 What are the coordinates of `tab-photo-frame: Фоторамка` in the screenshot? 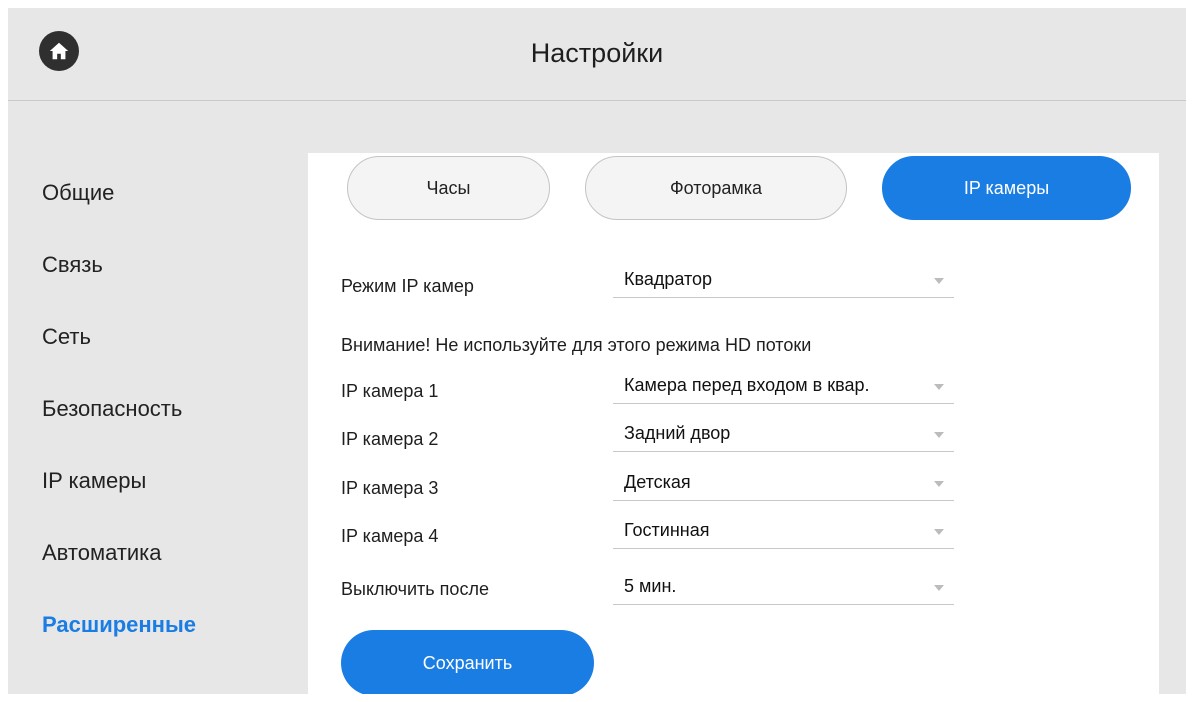 It's located at (716, 188).